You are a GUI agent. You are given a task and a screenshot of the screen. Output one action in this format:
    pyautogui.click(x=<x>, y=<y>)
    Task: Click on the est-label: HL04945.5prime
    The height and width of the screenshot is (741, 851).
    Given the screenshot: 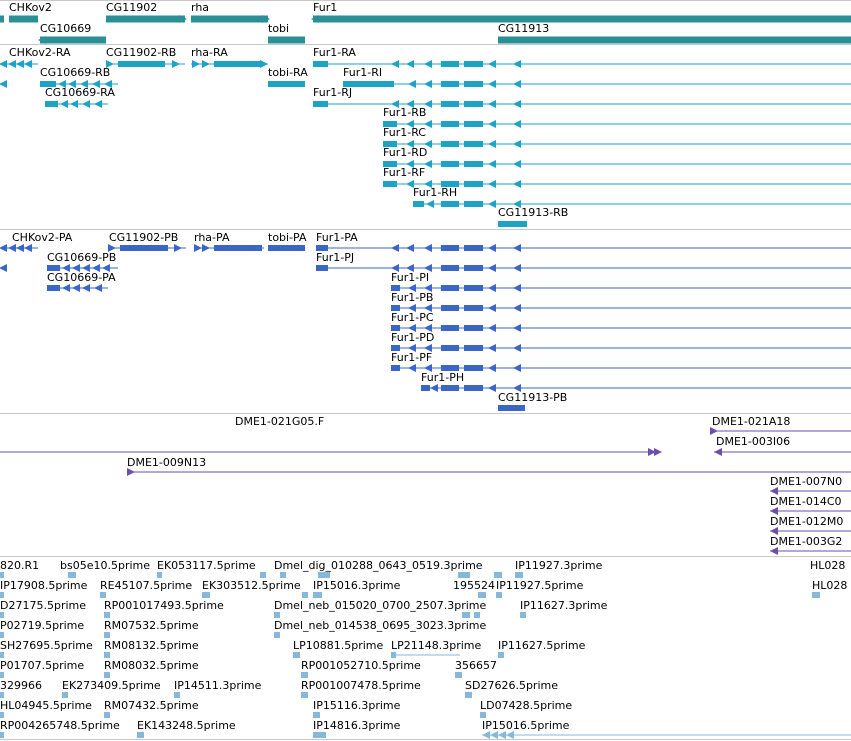 What is the action you would take?
    pyautogui.click(x=46, y=705)
    